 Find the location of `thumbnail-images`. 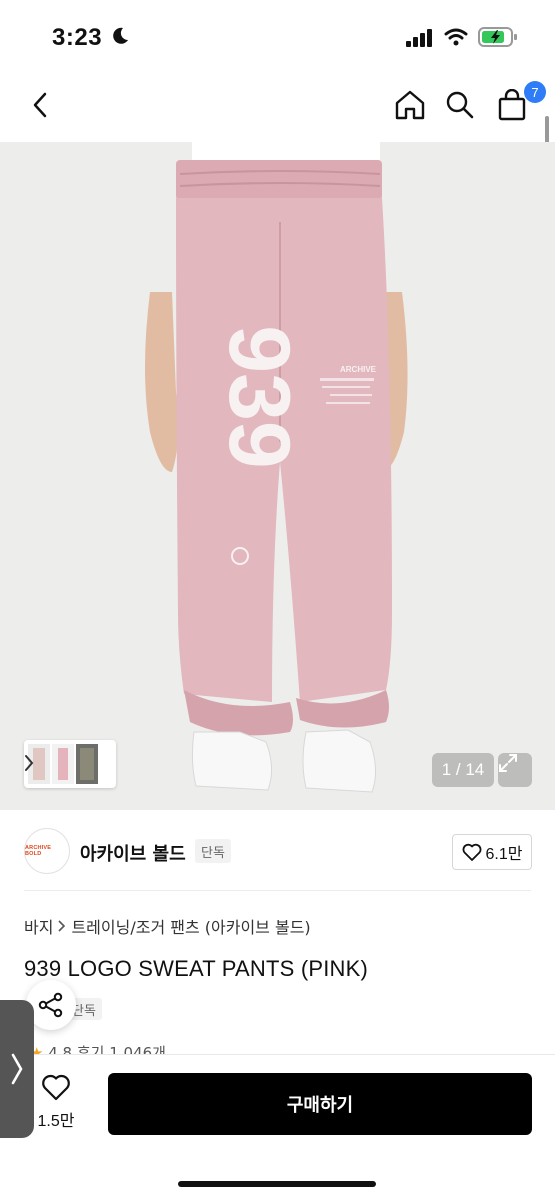

thumbnail-images is located at coordinates (63, 764).